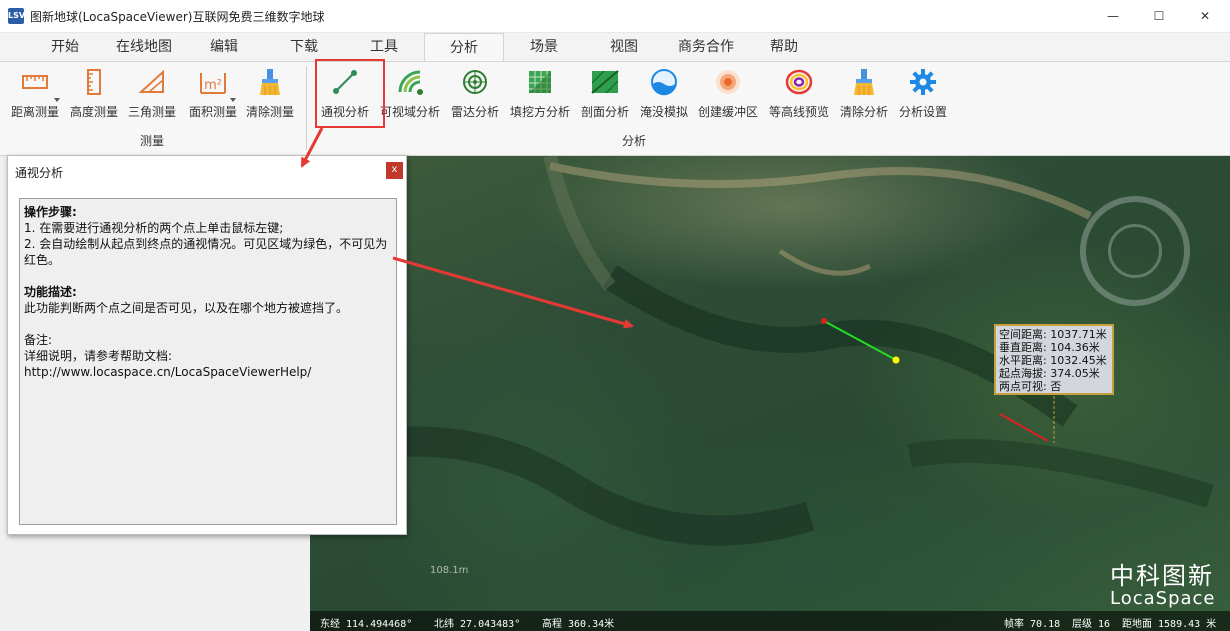 The image size is (1230, 631). Describe the element at coordinates (306, 108) in the screenshot. I see `group-divider` at that location.